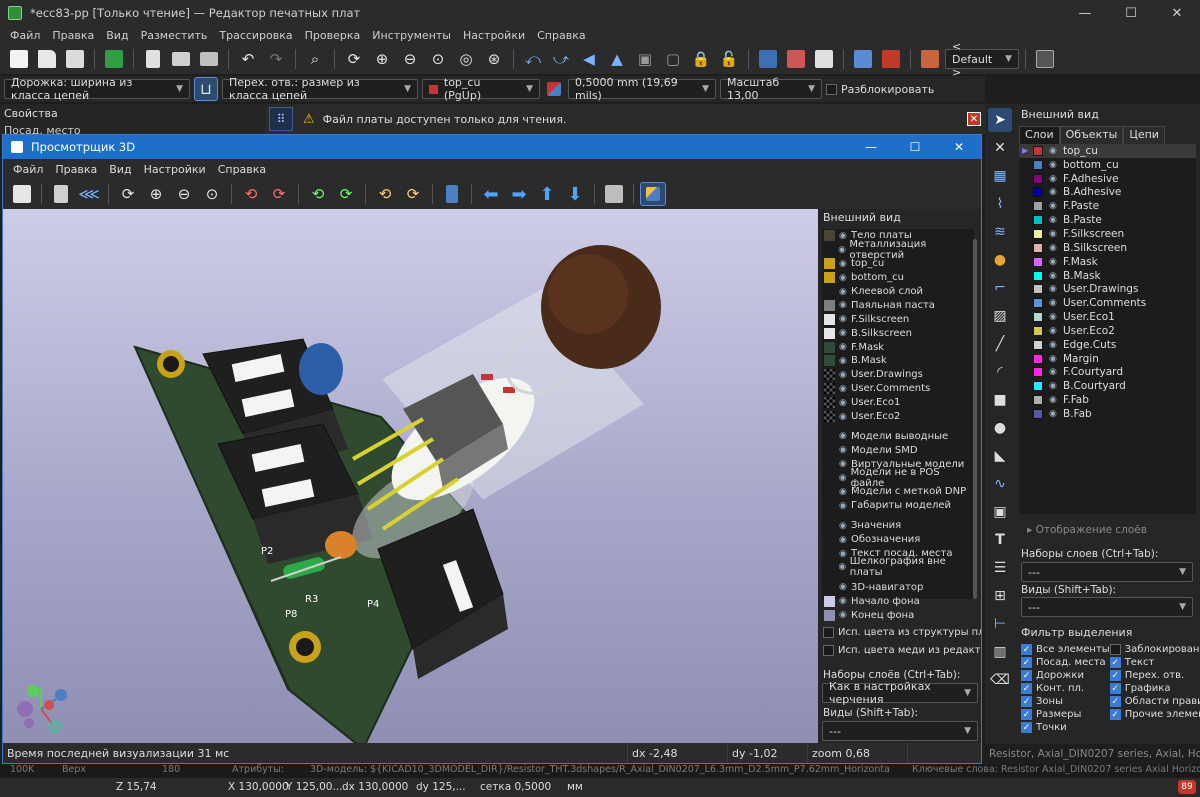  What do you see at coordinates (128, 194) in the screenshot?
I see `viewer-reload-icon: ⟳` at bounding box center [128, 194].